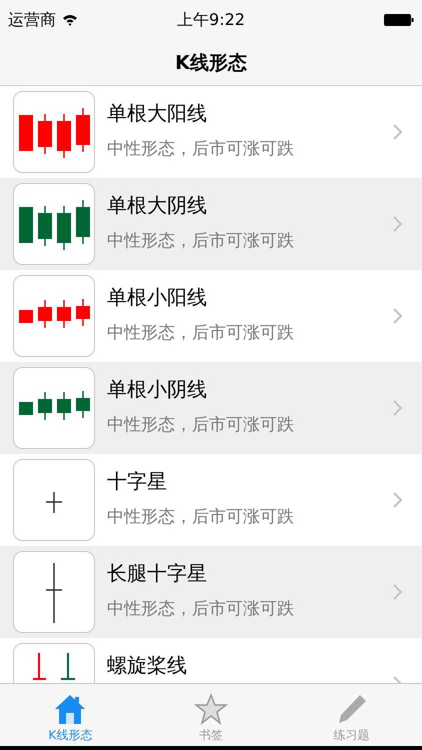 Image resolution: width=422 pixels, height=750 pixels. I want to click on carrier-label: 运营商, so click(32, 20).